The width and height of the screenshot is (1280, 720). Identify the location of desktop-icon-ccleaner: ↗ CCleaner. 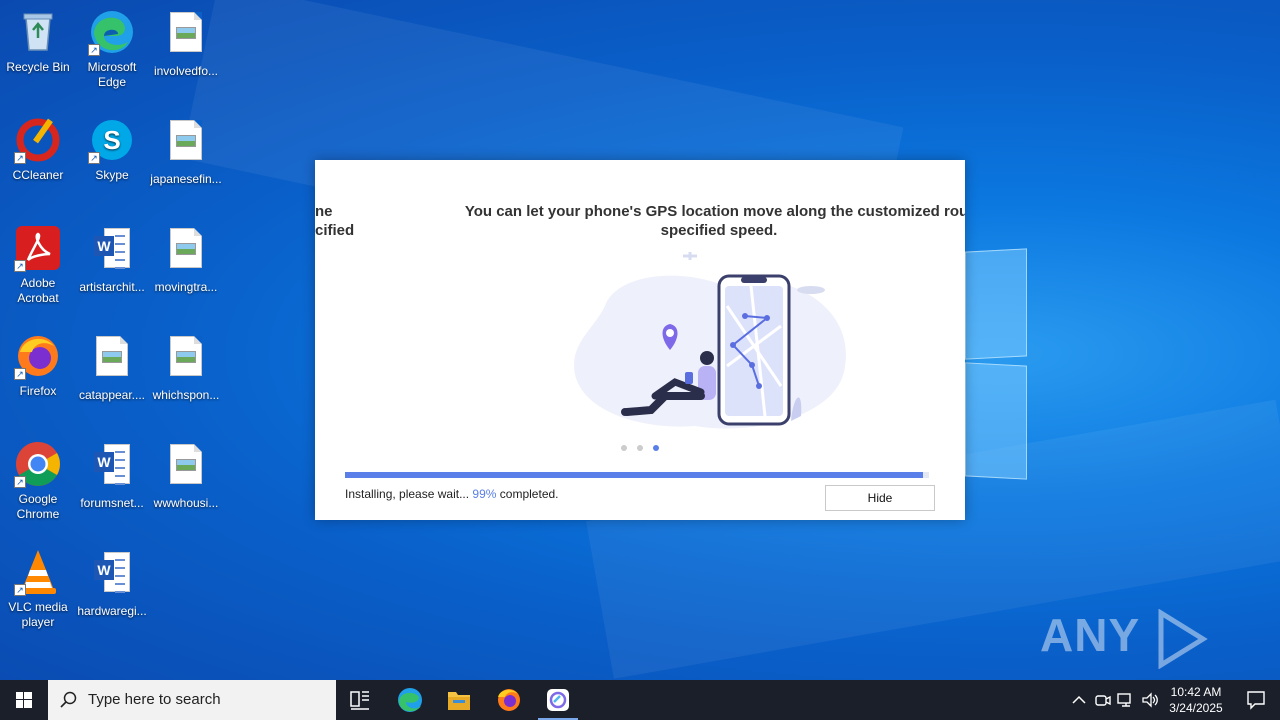
(38, 149).